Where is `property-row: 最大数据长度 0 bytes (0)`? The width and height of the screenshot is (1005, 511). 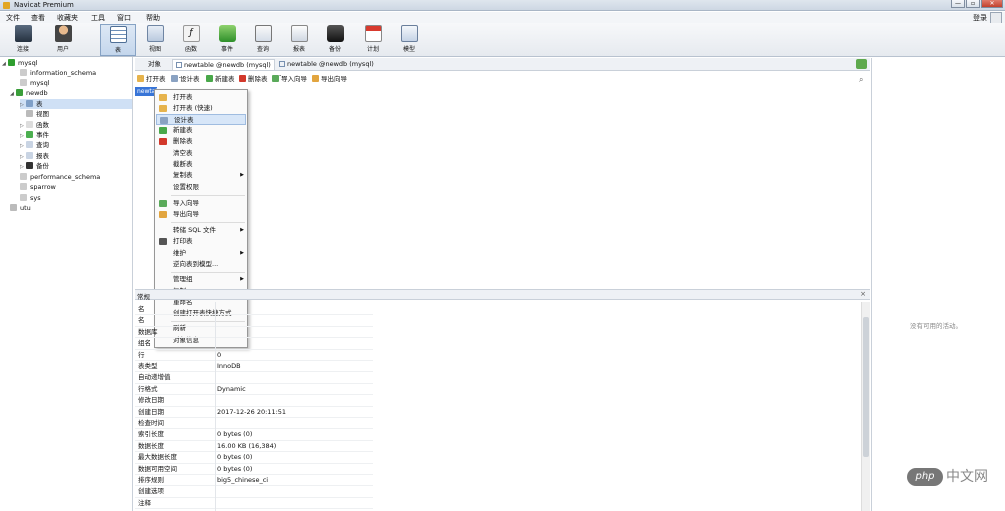 property-row: 最大数据长度 0 bytes (0) is located at coordinates (254, 458).